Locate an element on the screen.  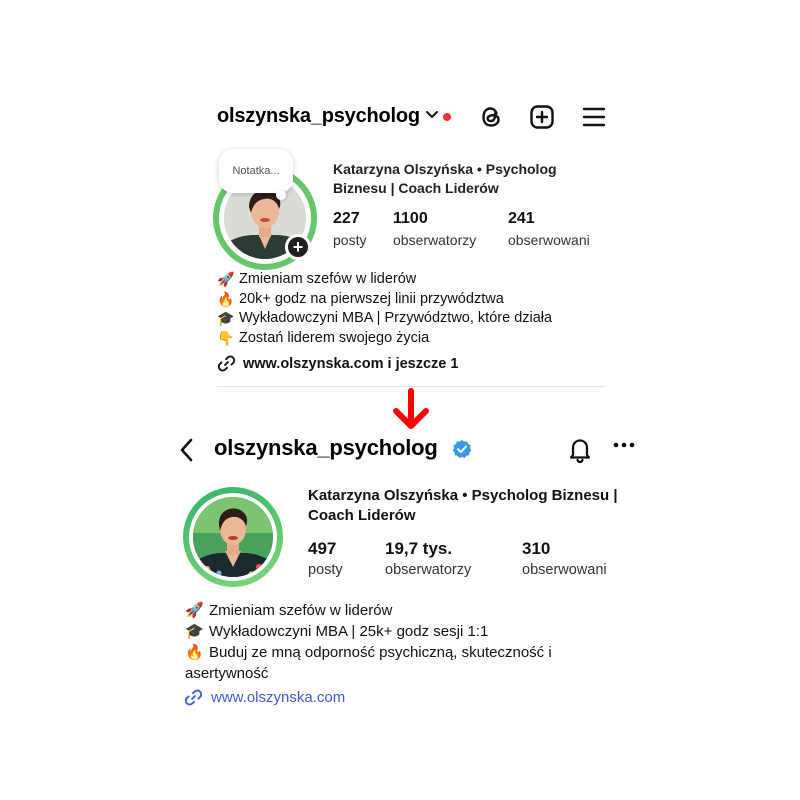
new-username: olszynska_psycholog is located at coordinates (326, 447).